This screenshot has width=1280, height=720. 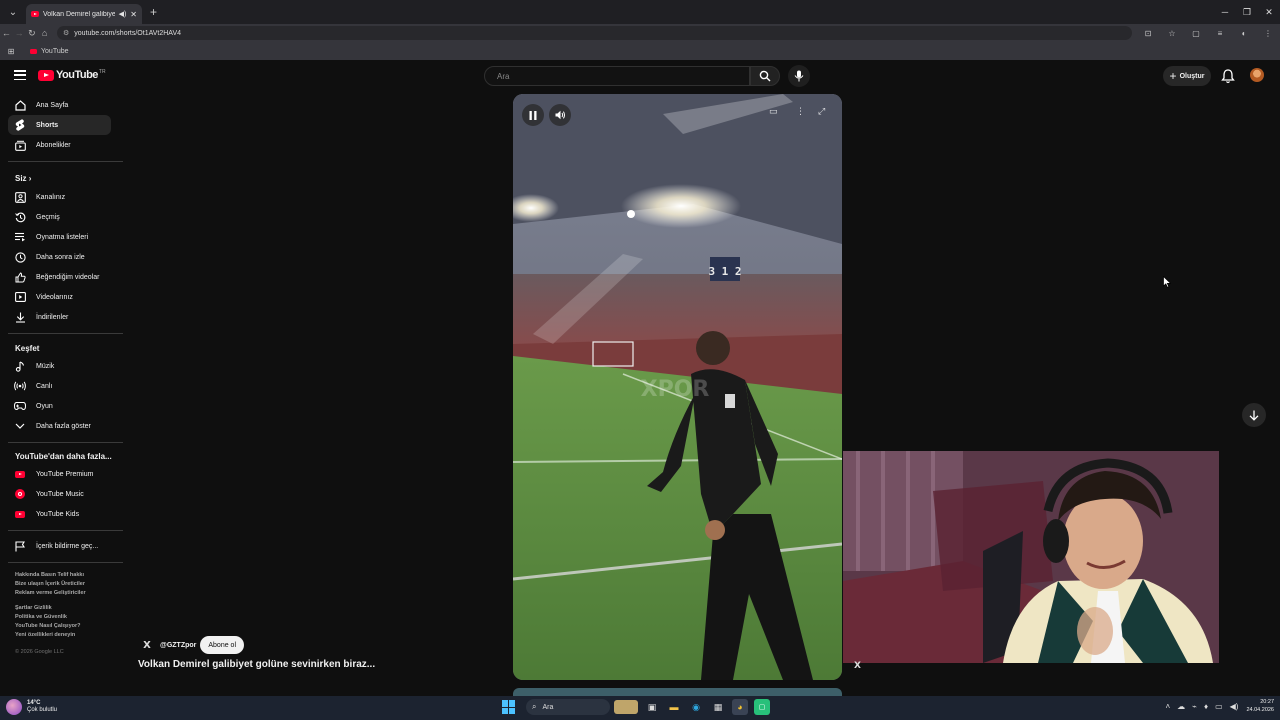 I want to click on scoreboard-text: 3 1 2, so click(x=724, y=271).